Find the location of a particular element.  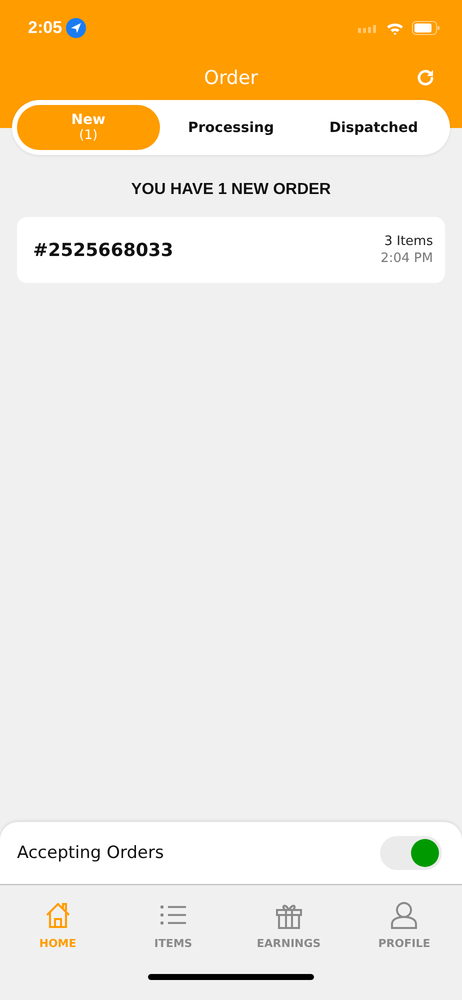

nav-tab: ITEMS is located at coordinates (173, 925).